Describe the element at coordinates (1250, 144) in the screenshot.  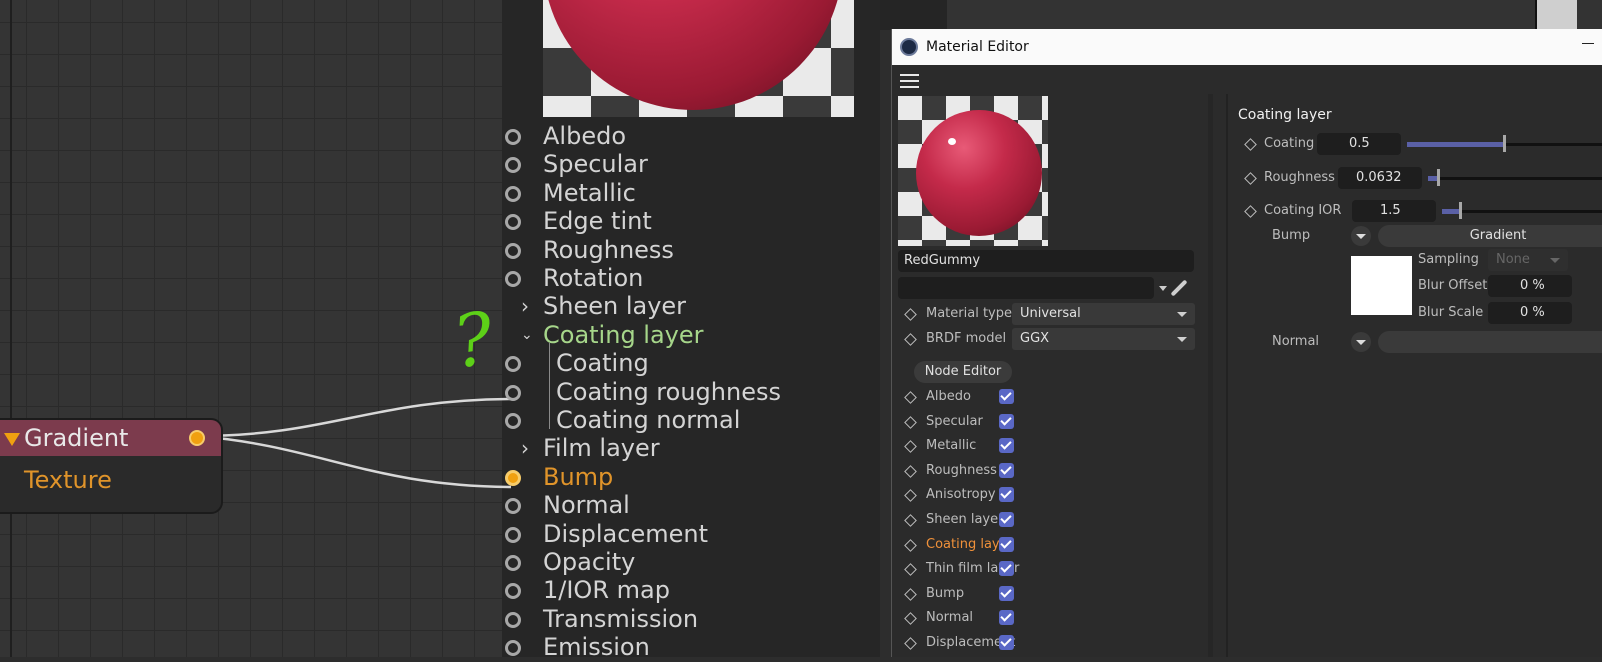
I see `coating-keyframe-icon` at that location.